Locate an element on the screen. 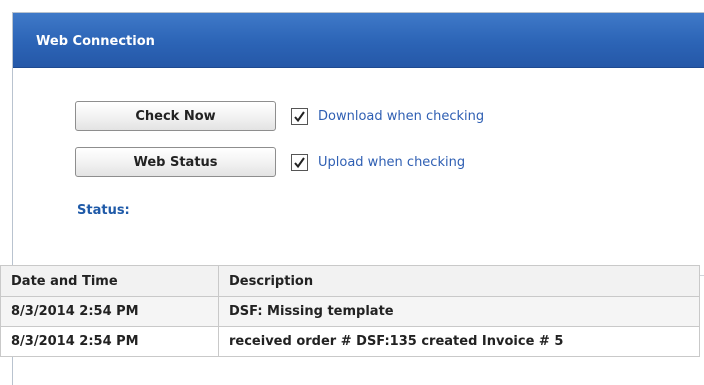  window-titlebar: Web Connection is located at coordinates (358, 40).